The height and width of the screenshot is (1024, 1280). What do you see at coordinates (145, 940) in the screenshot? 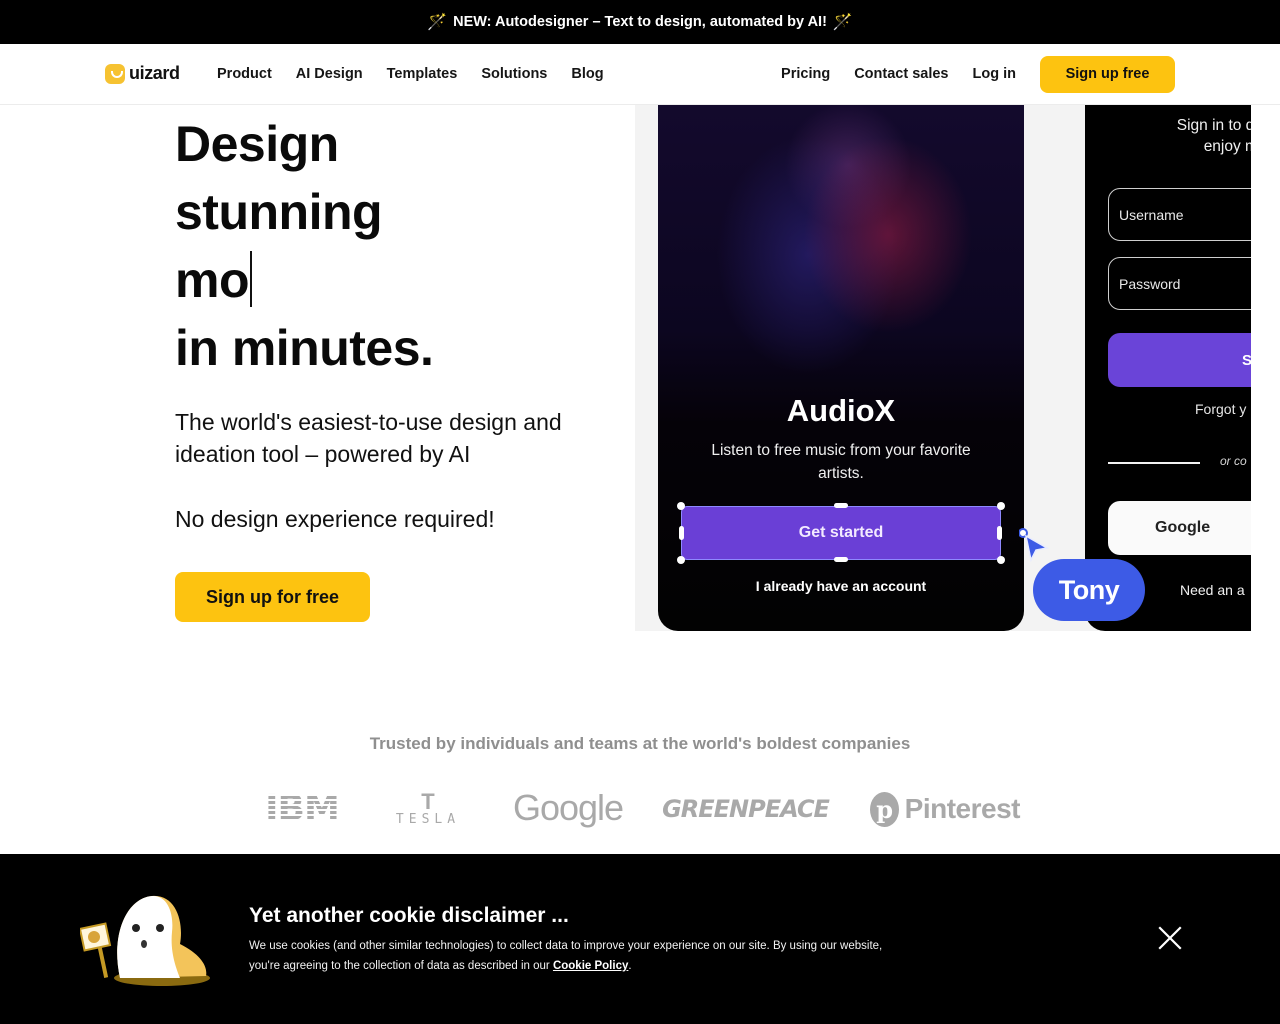
I see `seal-mascot-icon` at bounding box center [145, 940].